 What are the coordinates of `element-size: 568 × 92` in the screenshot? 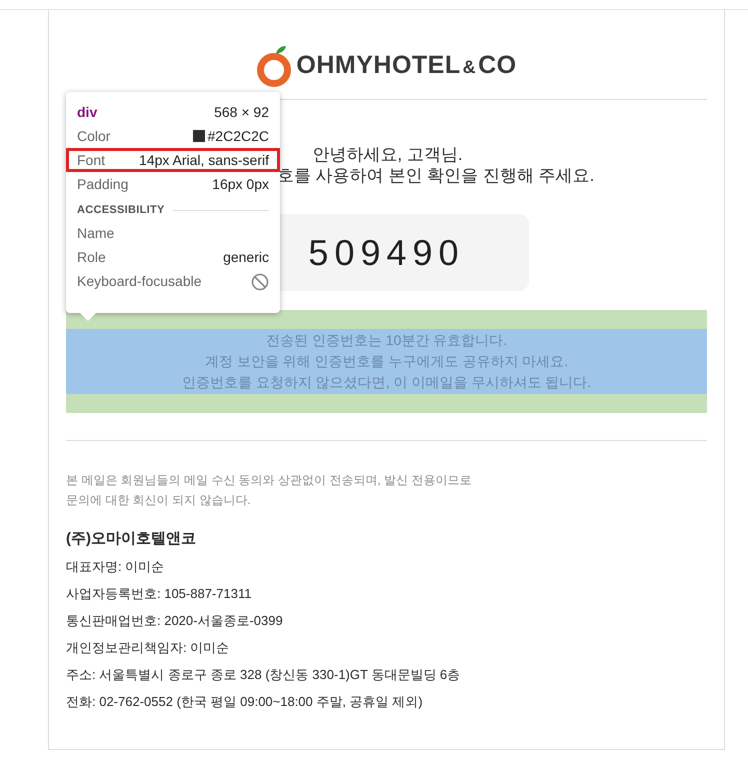 It's located at (241, 112).